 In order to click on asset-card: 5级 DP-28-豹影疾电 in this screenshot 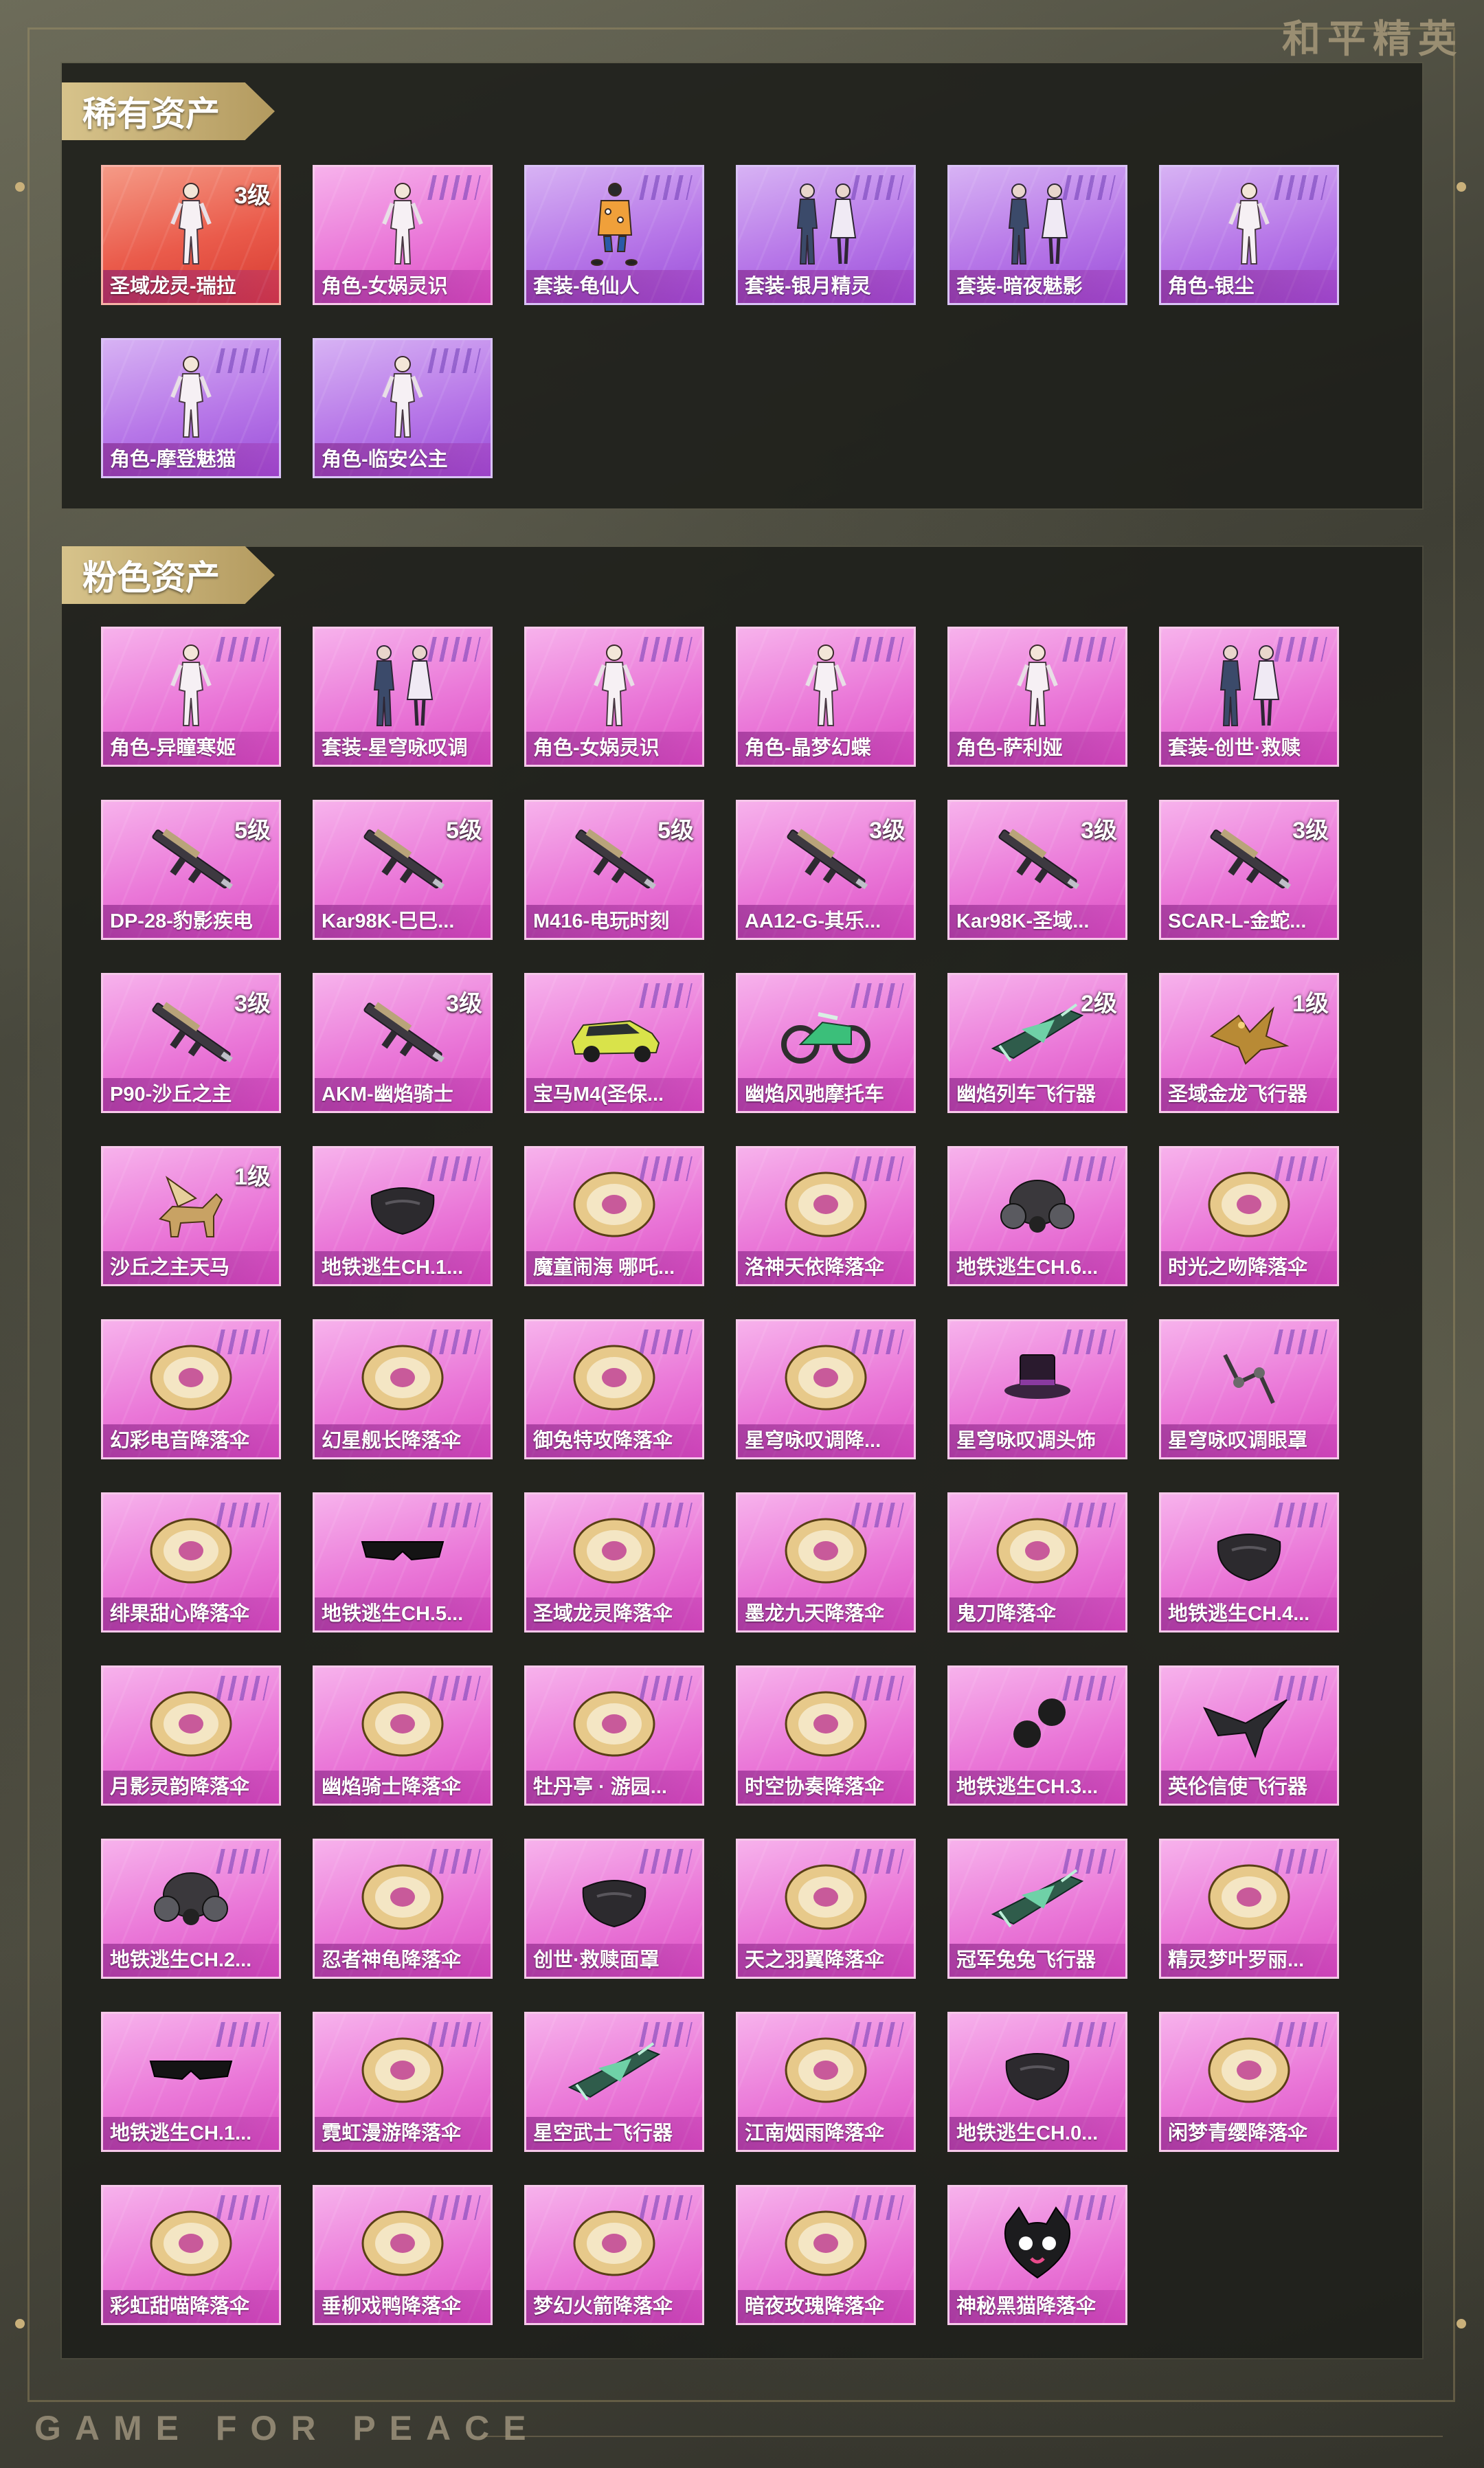, I will do `click(191, 870)`.